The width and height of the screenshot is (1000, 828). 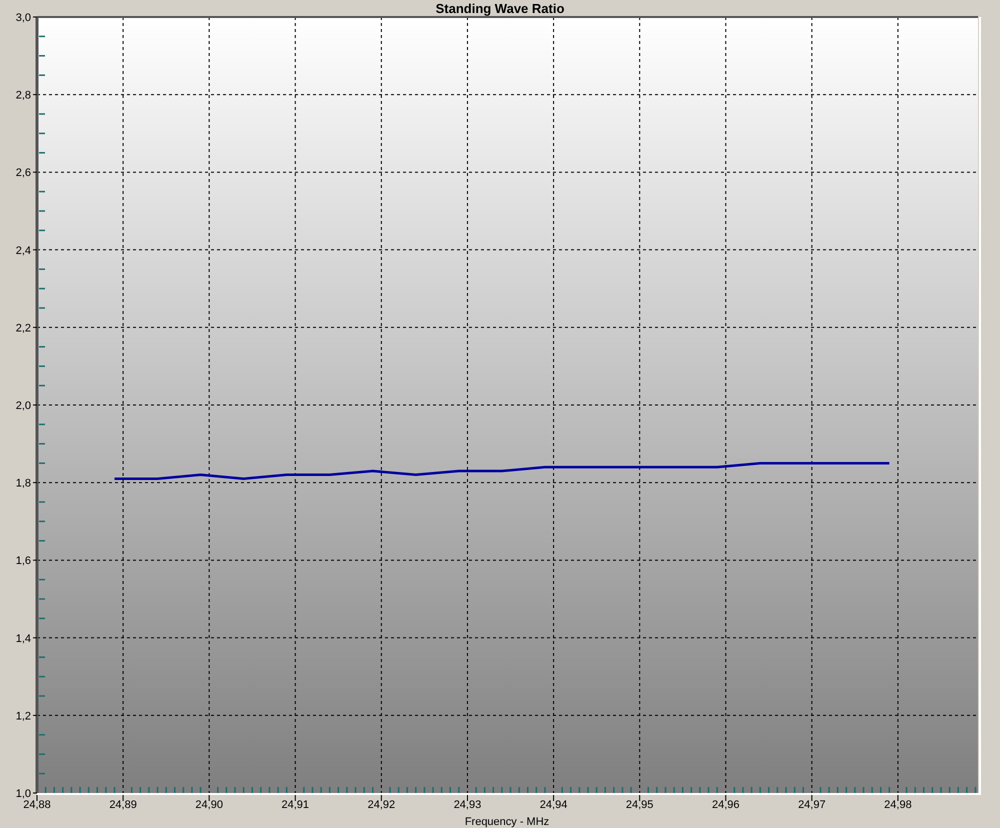 What do you see at coordinates (23, 173) in the screenshot?
I see `y-tick-label: 2,6` at bounding box center [23, 173].